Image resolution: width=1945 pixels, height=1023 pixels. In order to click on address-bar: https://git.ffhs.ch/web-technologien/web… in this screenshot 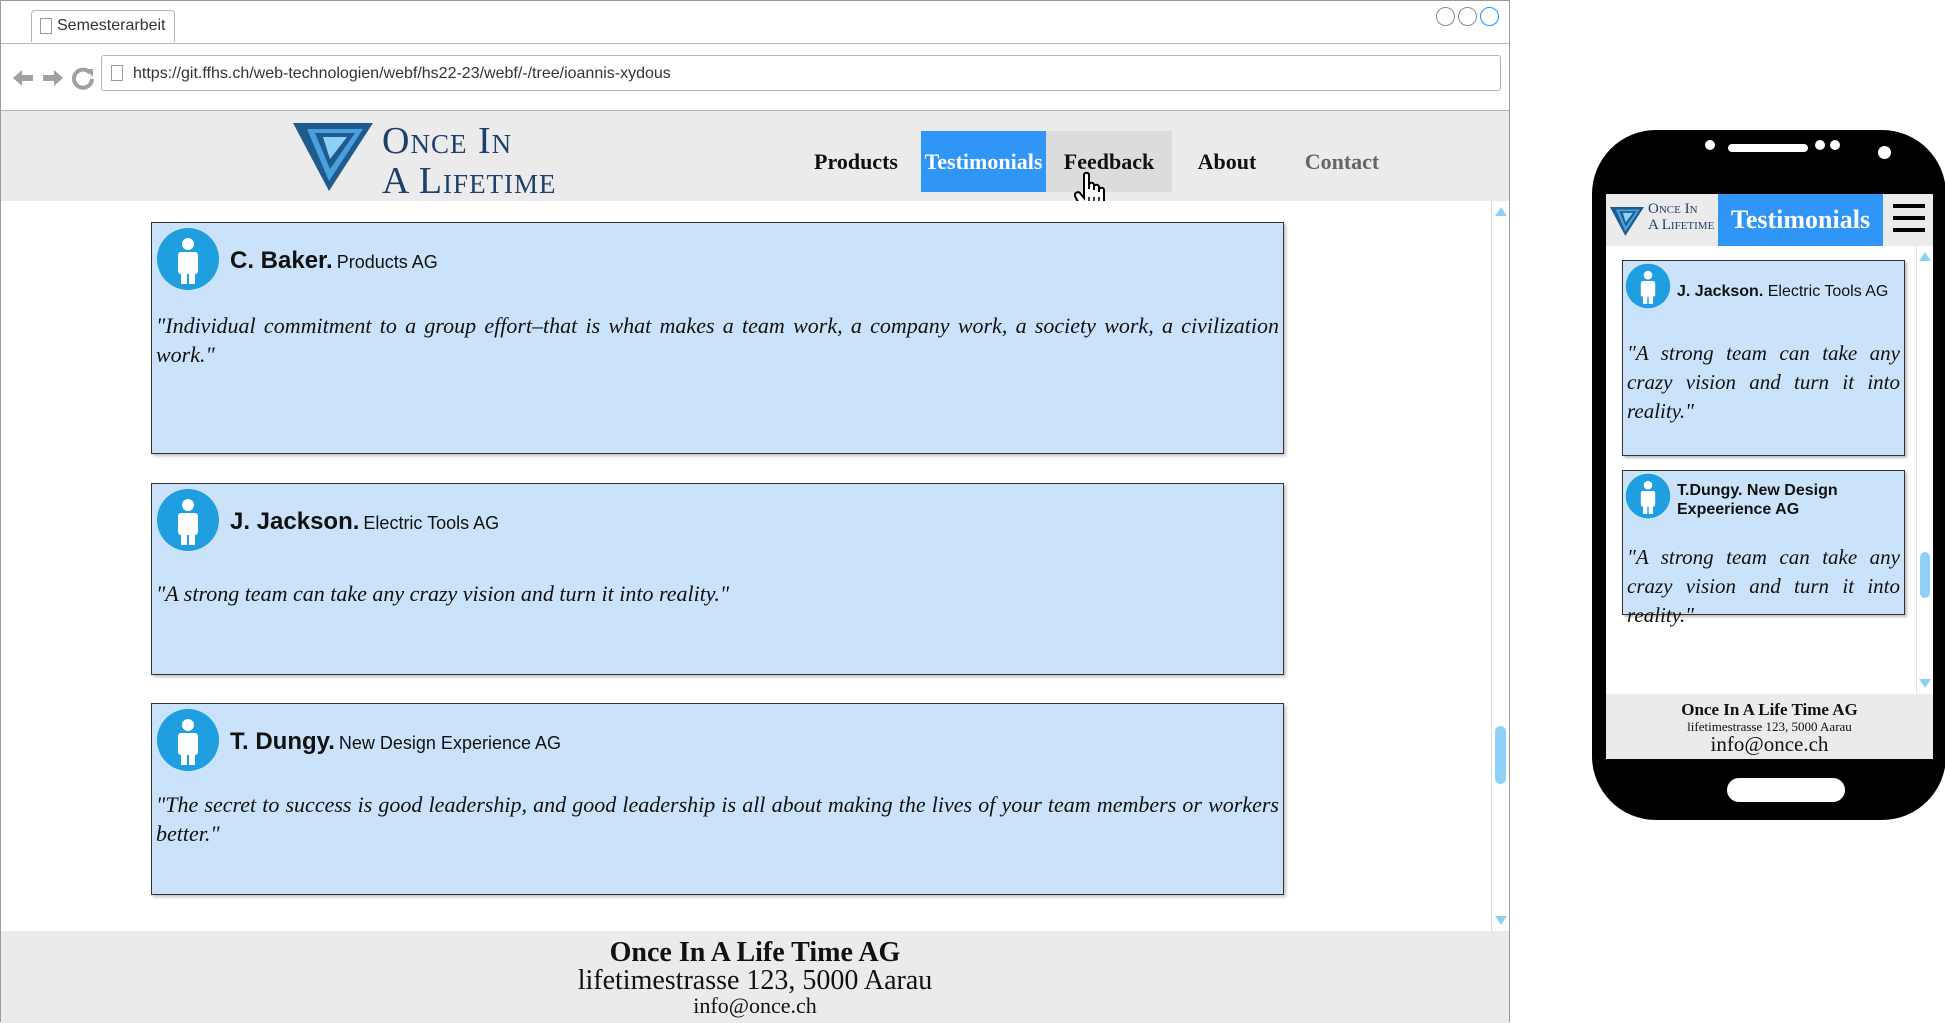, I will do `click(755, 77)`.